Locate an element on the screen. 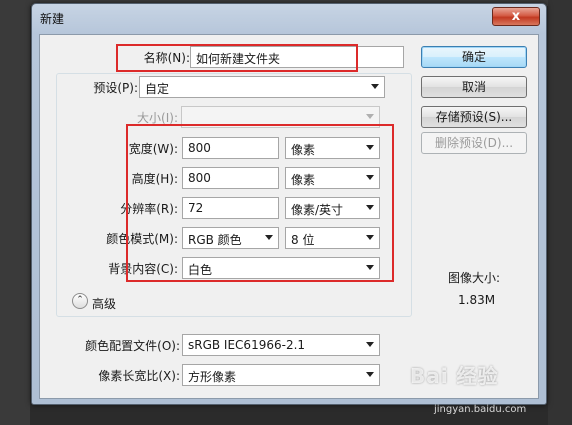  image-size-label: 图像大小: is located at coordinates (474, 278).